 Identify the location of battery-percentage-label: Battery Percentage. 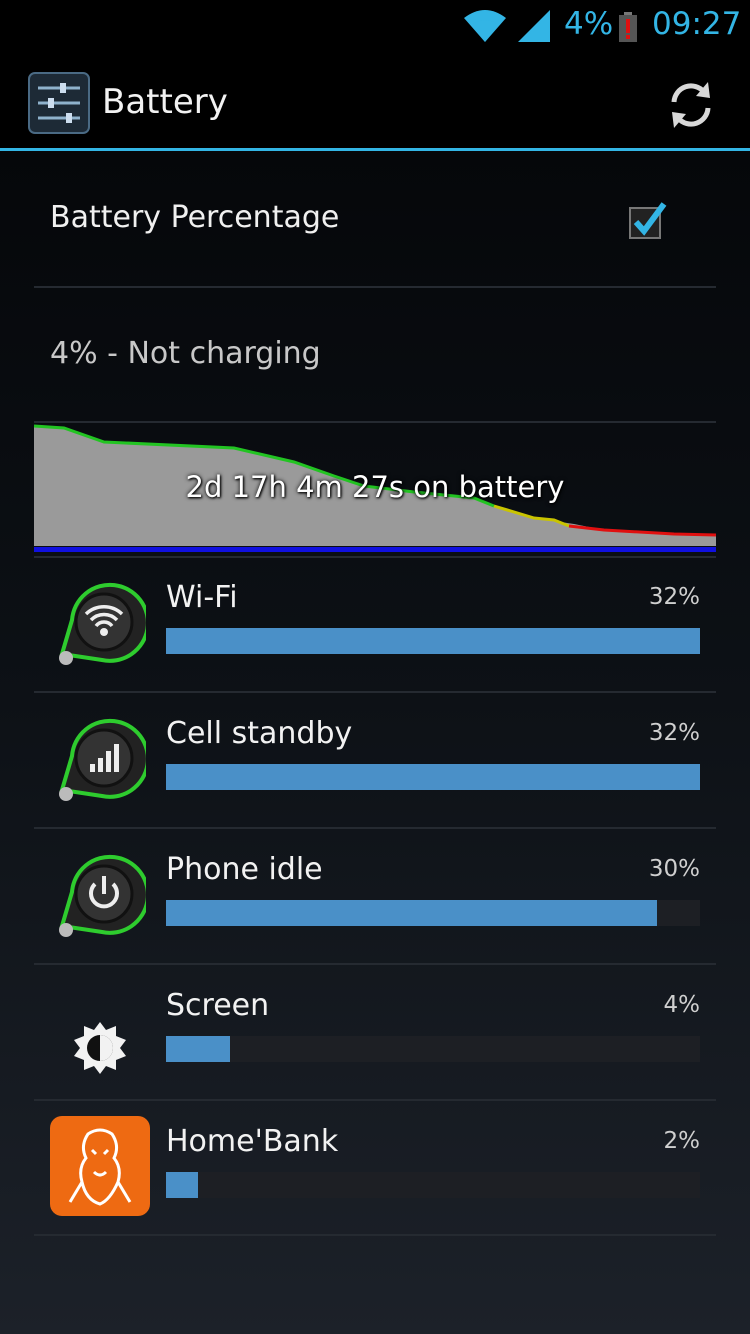
(195, 217).